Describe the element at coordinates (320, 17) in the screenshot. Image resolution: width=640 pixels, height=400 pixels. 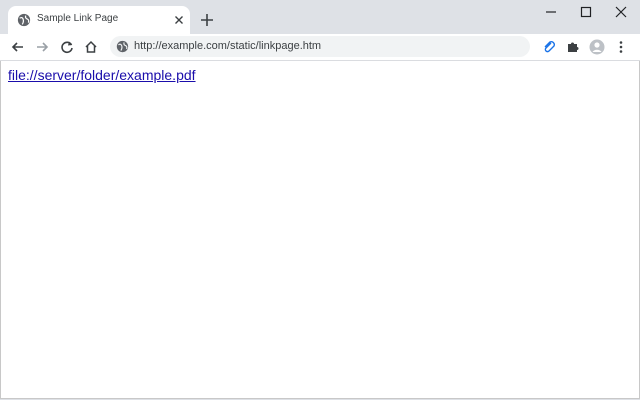
I see `tab-strip: Sample Link Page` at that location.